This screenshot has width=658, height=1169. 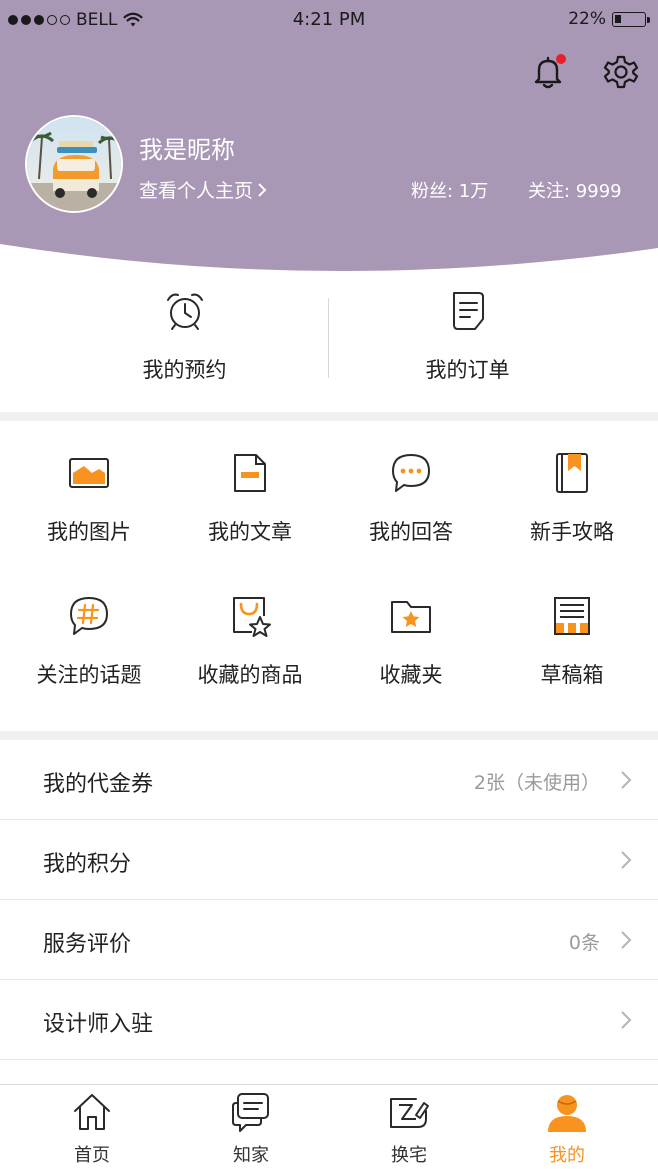 What do you see at coordinates (572, 532) in the screenshot?
I see `grid-item-label: 新手攻略` at bounding box center [572, 532].